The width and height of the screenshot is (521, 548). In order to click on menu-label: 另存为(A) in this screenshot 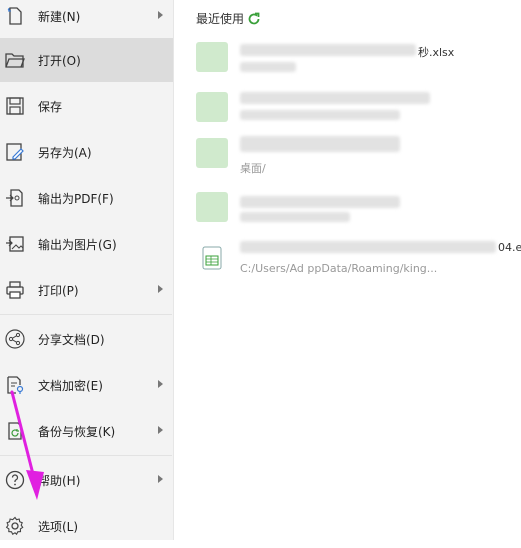, I will do `click(65, 152)`.